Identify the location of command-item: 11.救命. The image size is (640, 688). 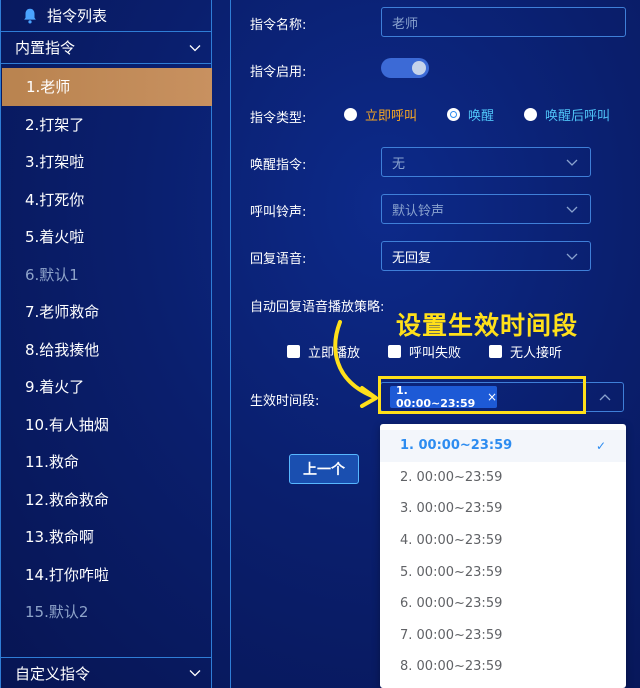
(106, 462).